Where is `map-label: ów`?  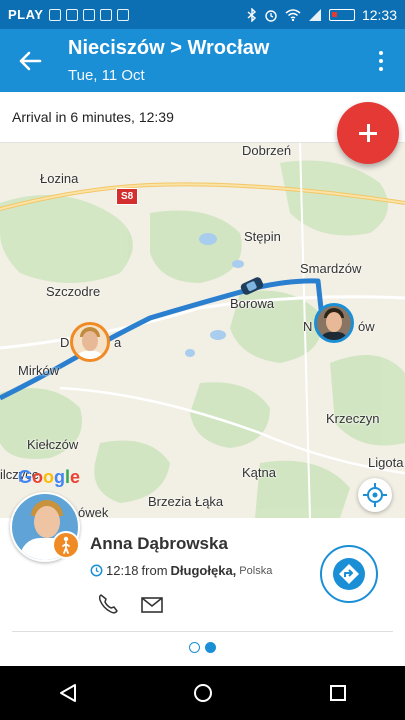 map-label: ów is located at coordinates (366, 326).